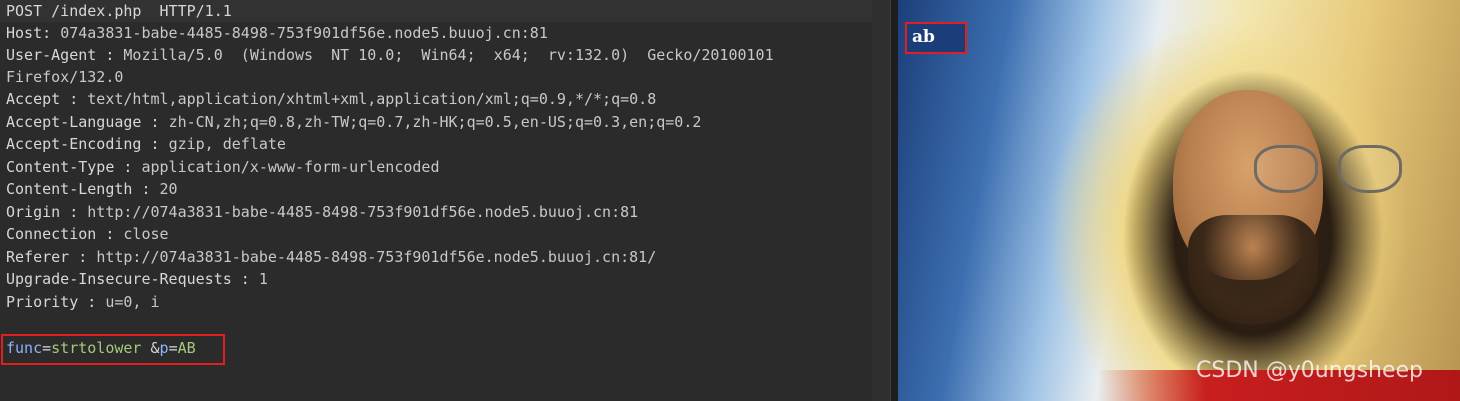  Describe the element at coordinates (83, 302) in the screenshot. I see `header-priority: Priority : u=0, i` at that location.